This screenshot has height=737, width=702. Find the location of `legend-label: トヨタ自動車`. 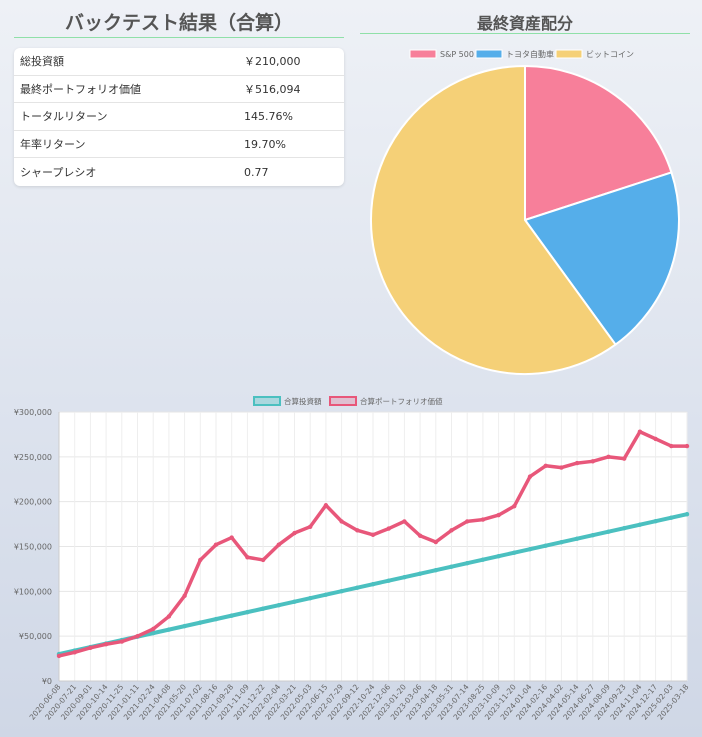

legend-label: トヨタ自動車 is located at coordinates (530, 54).